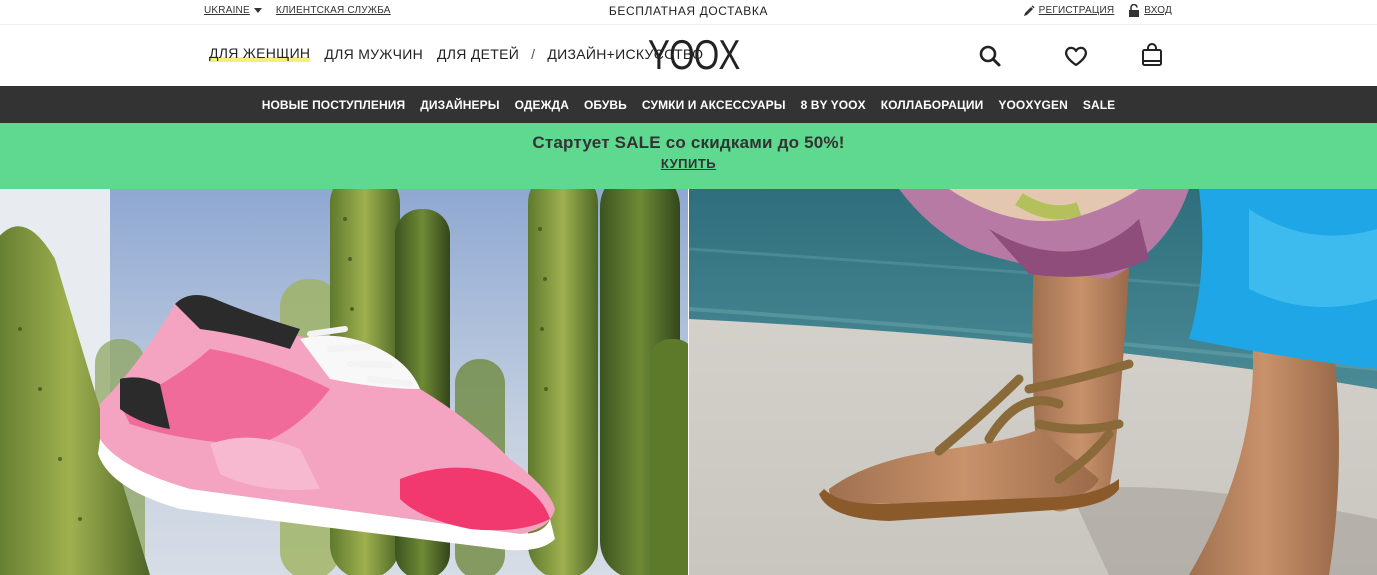 The image size is (1377, 575). I want to click on login-label: ВХОД, so click(1158, 10).